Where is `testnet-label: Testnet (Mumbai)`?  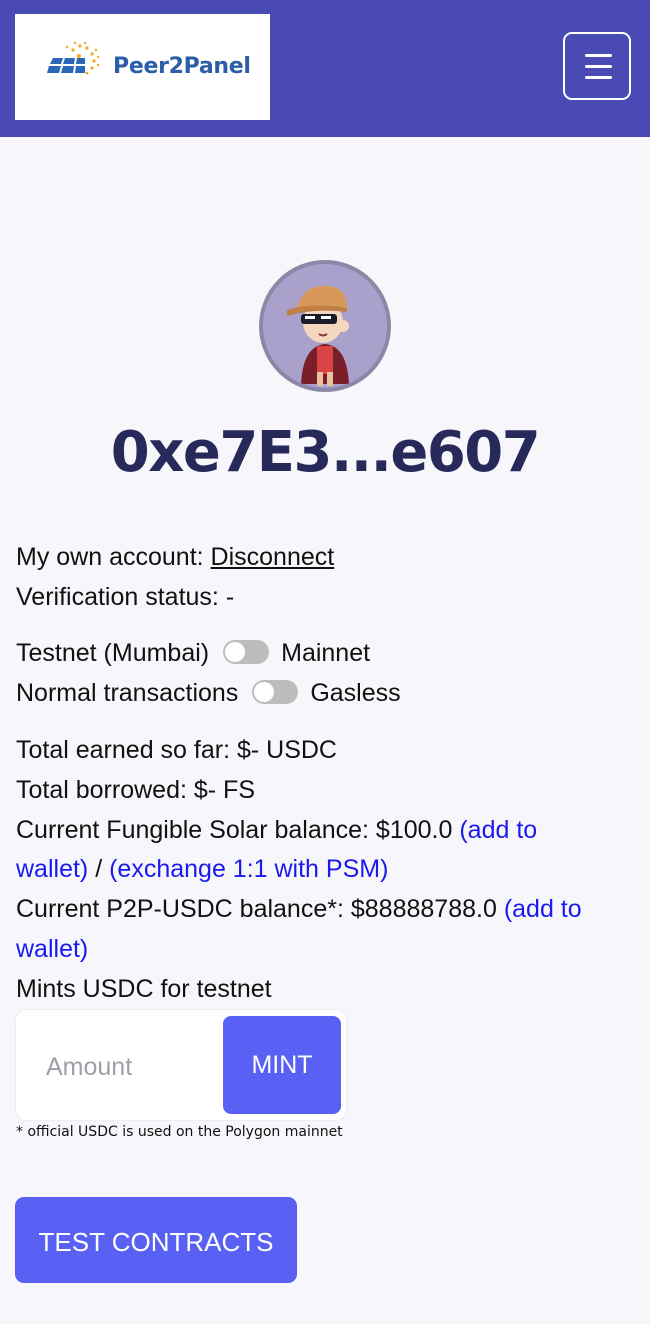 testnet-label: Testnet (Mumbai) is located at coordinates (113, 653).